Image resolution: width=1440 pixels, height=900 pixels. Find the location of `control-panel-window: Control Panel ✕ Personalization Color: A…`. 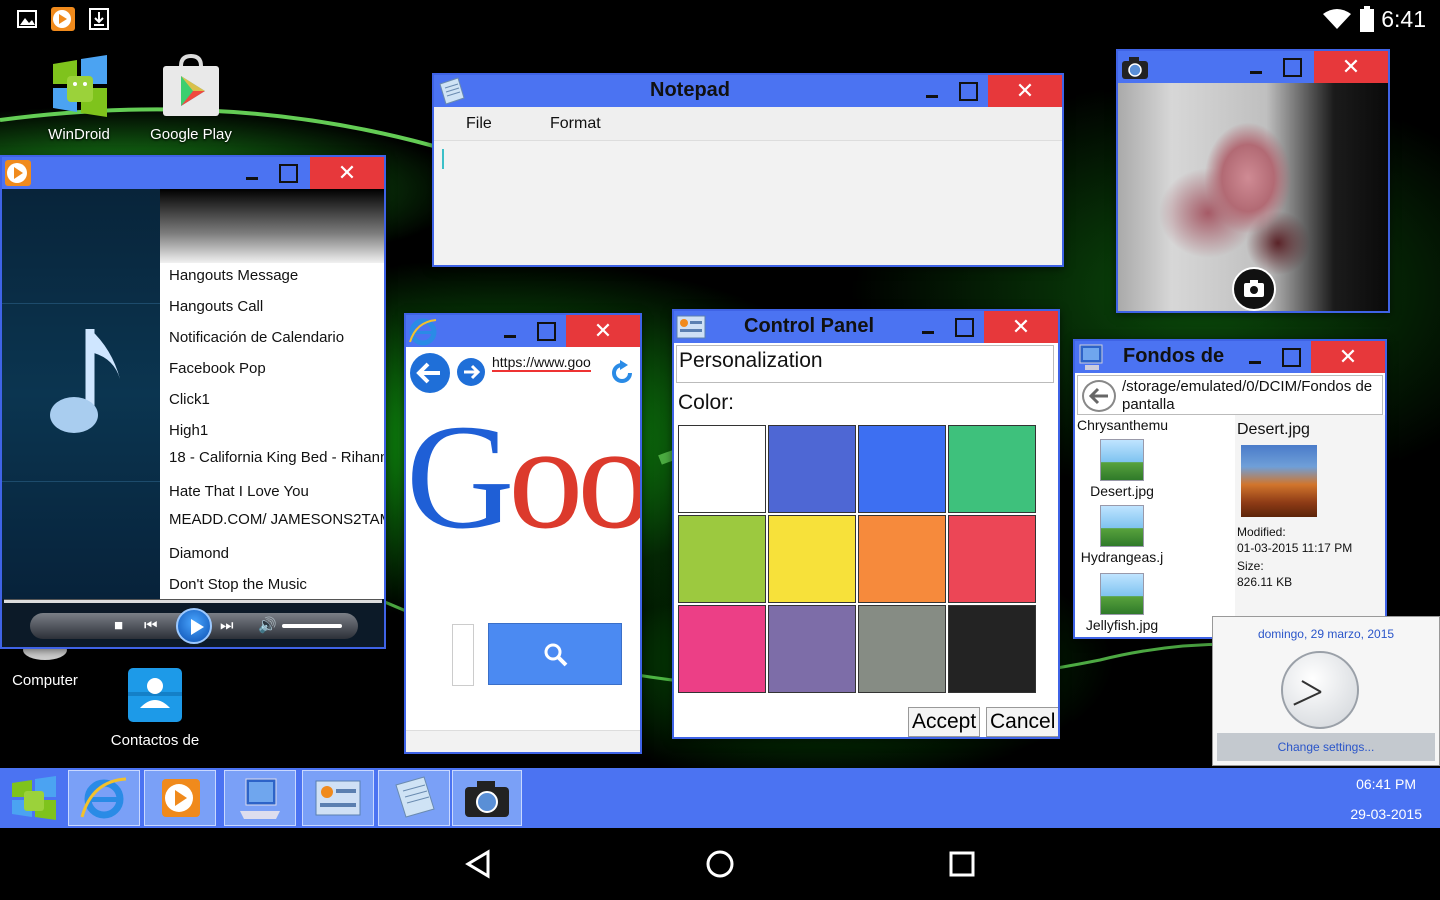

control-panel-window: Control Panel ✕ Personalization Color: A… is located at coordinates (866, 524).